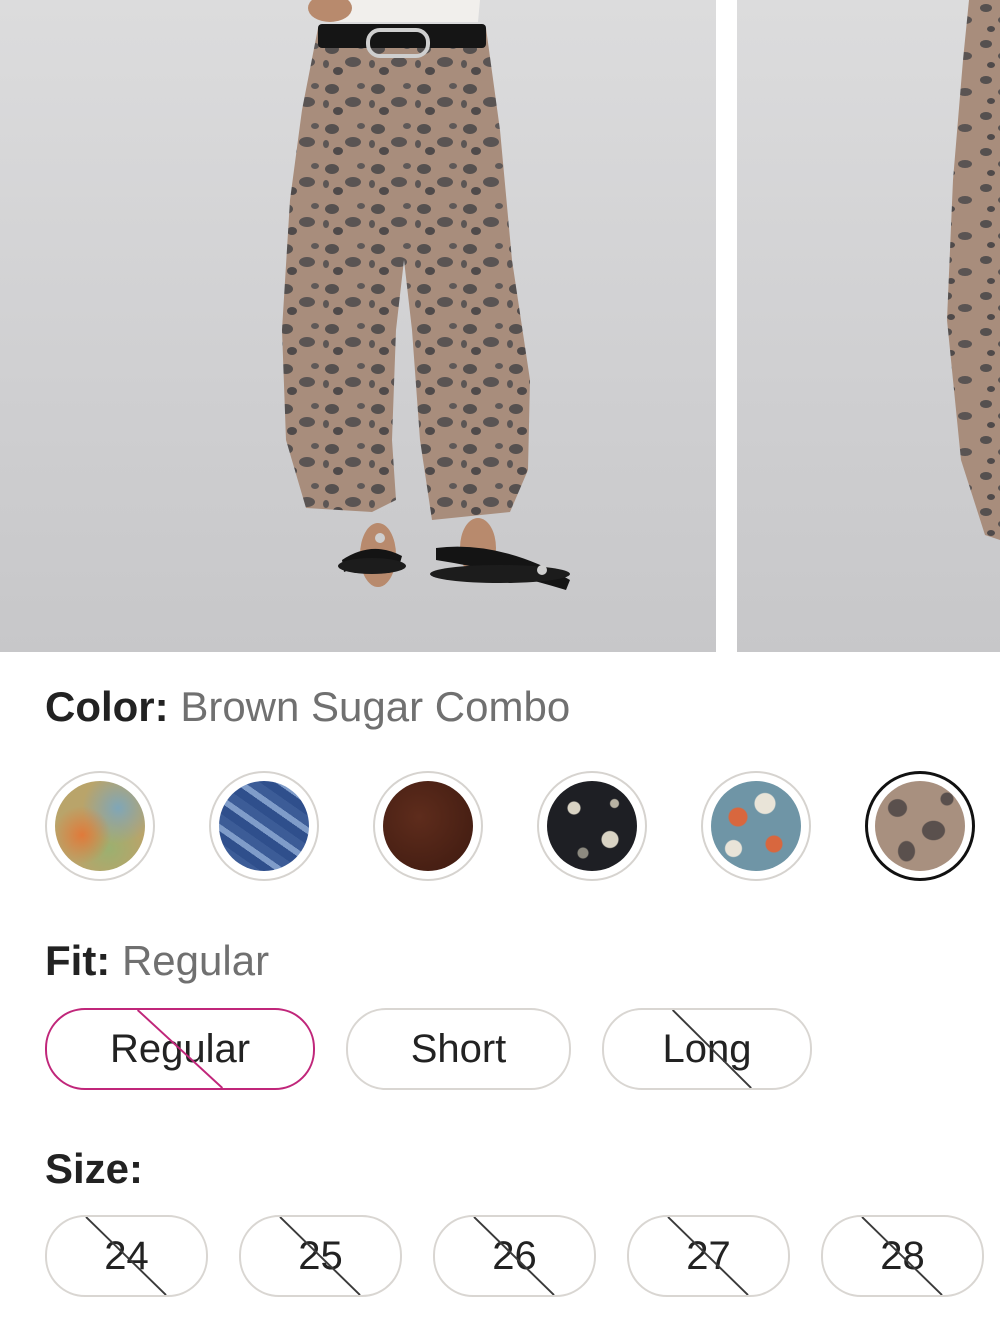  I want to click on color-swatch-dark-brown, so click(428, 826).